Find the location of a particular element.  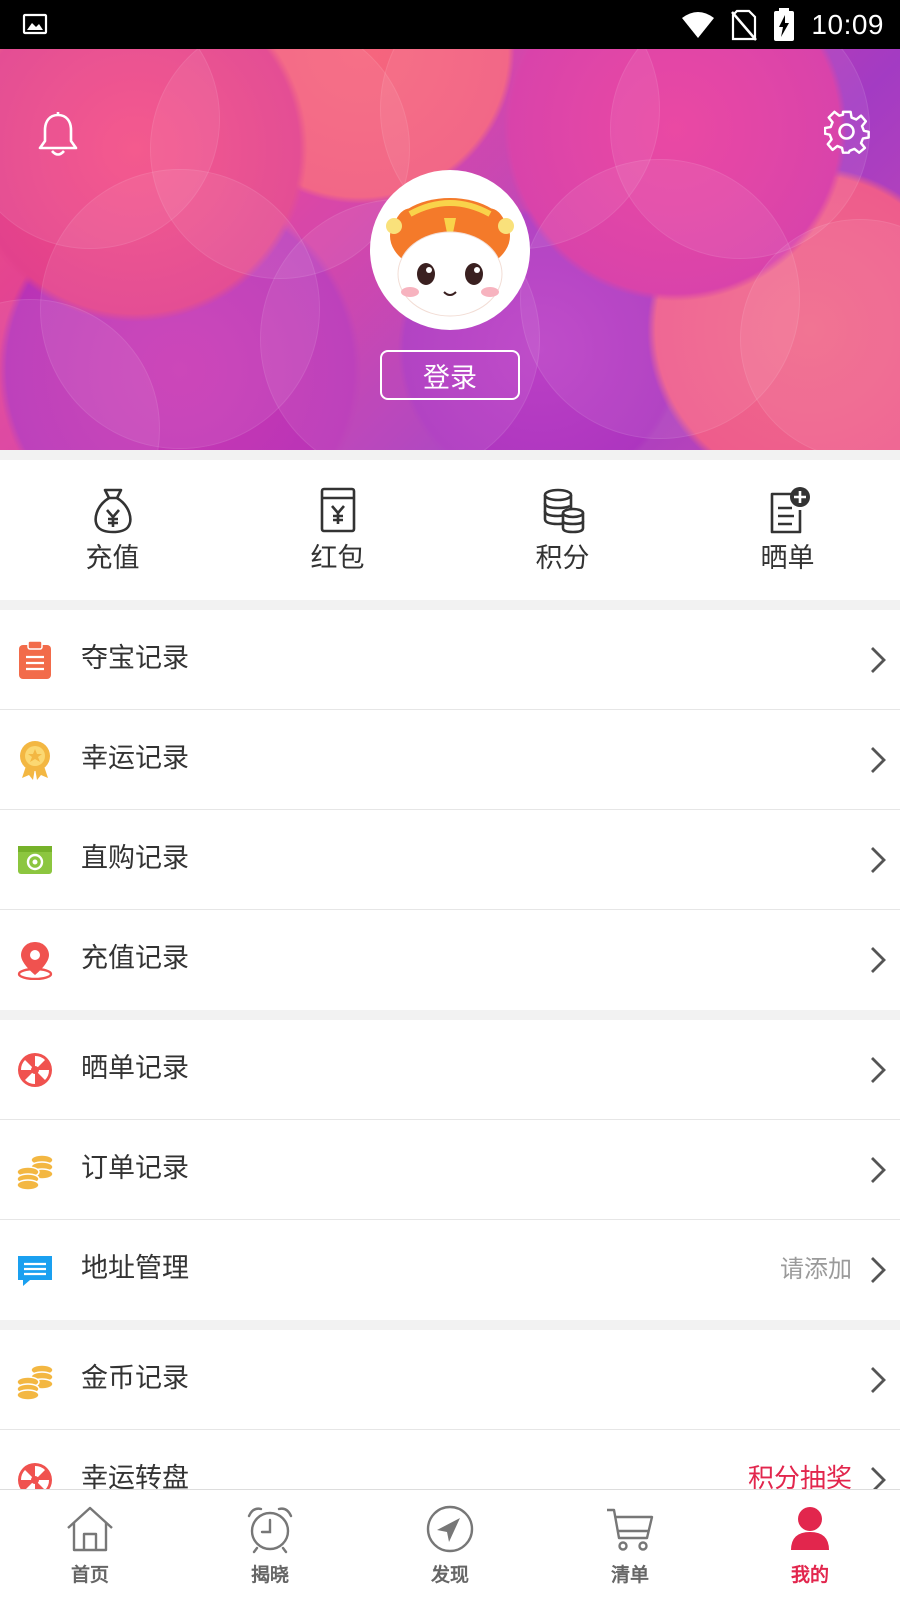

mascot-avatar-icon is located at coordinates (450, 250).